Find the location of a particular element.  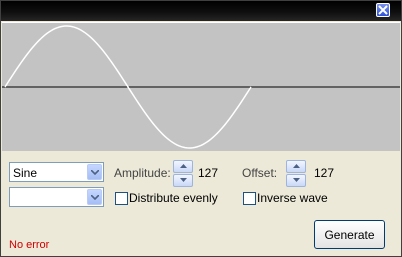

amplitude-down-button is located at coordinates (183, 180).